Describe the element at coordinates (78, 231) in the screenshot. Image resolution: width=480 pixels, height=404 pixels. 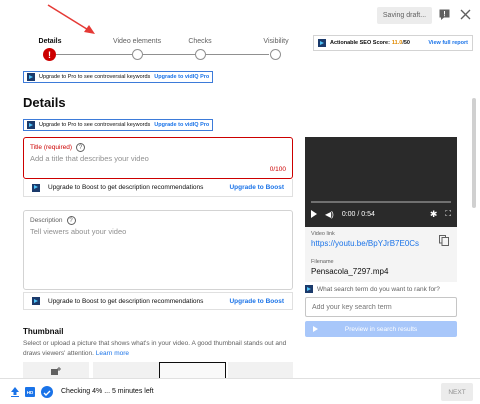
I see `description-placeholder: Tell viewers about your video` at that location.